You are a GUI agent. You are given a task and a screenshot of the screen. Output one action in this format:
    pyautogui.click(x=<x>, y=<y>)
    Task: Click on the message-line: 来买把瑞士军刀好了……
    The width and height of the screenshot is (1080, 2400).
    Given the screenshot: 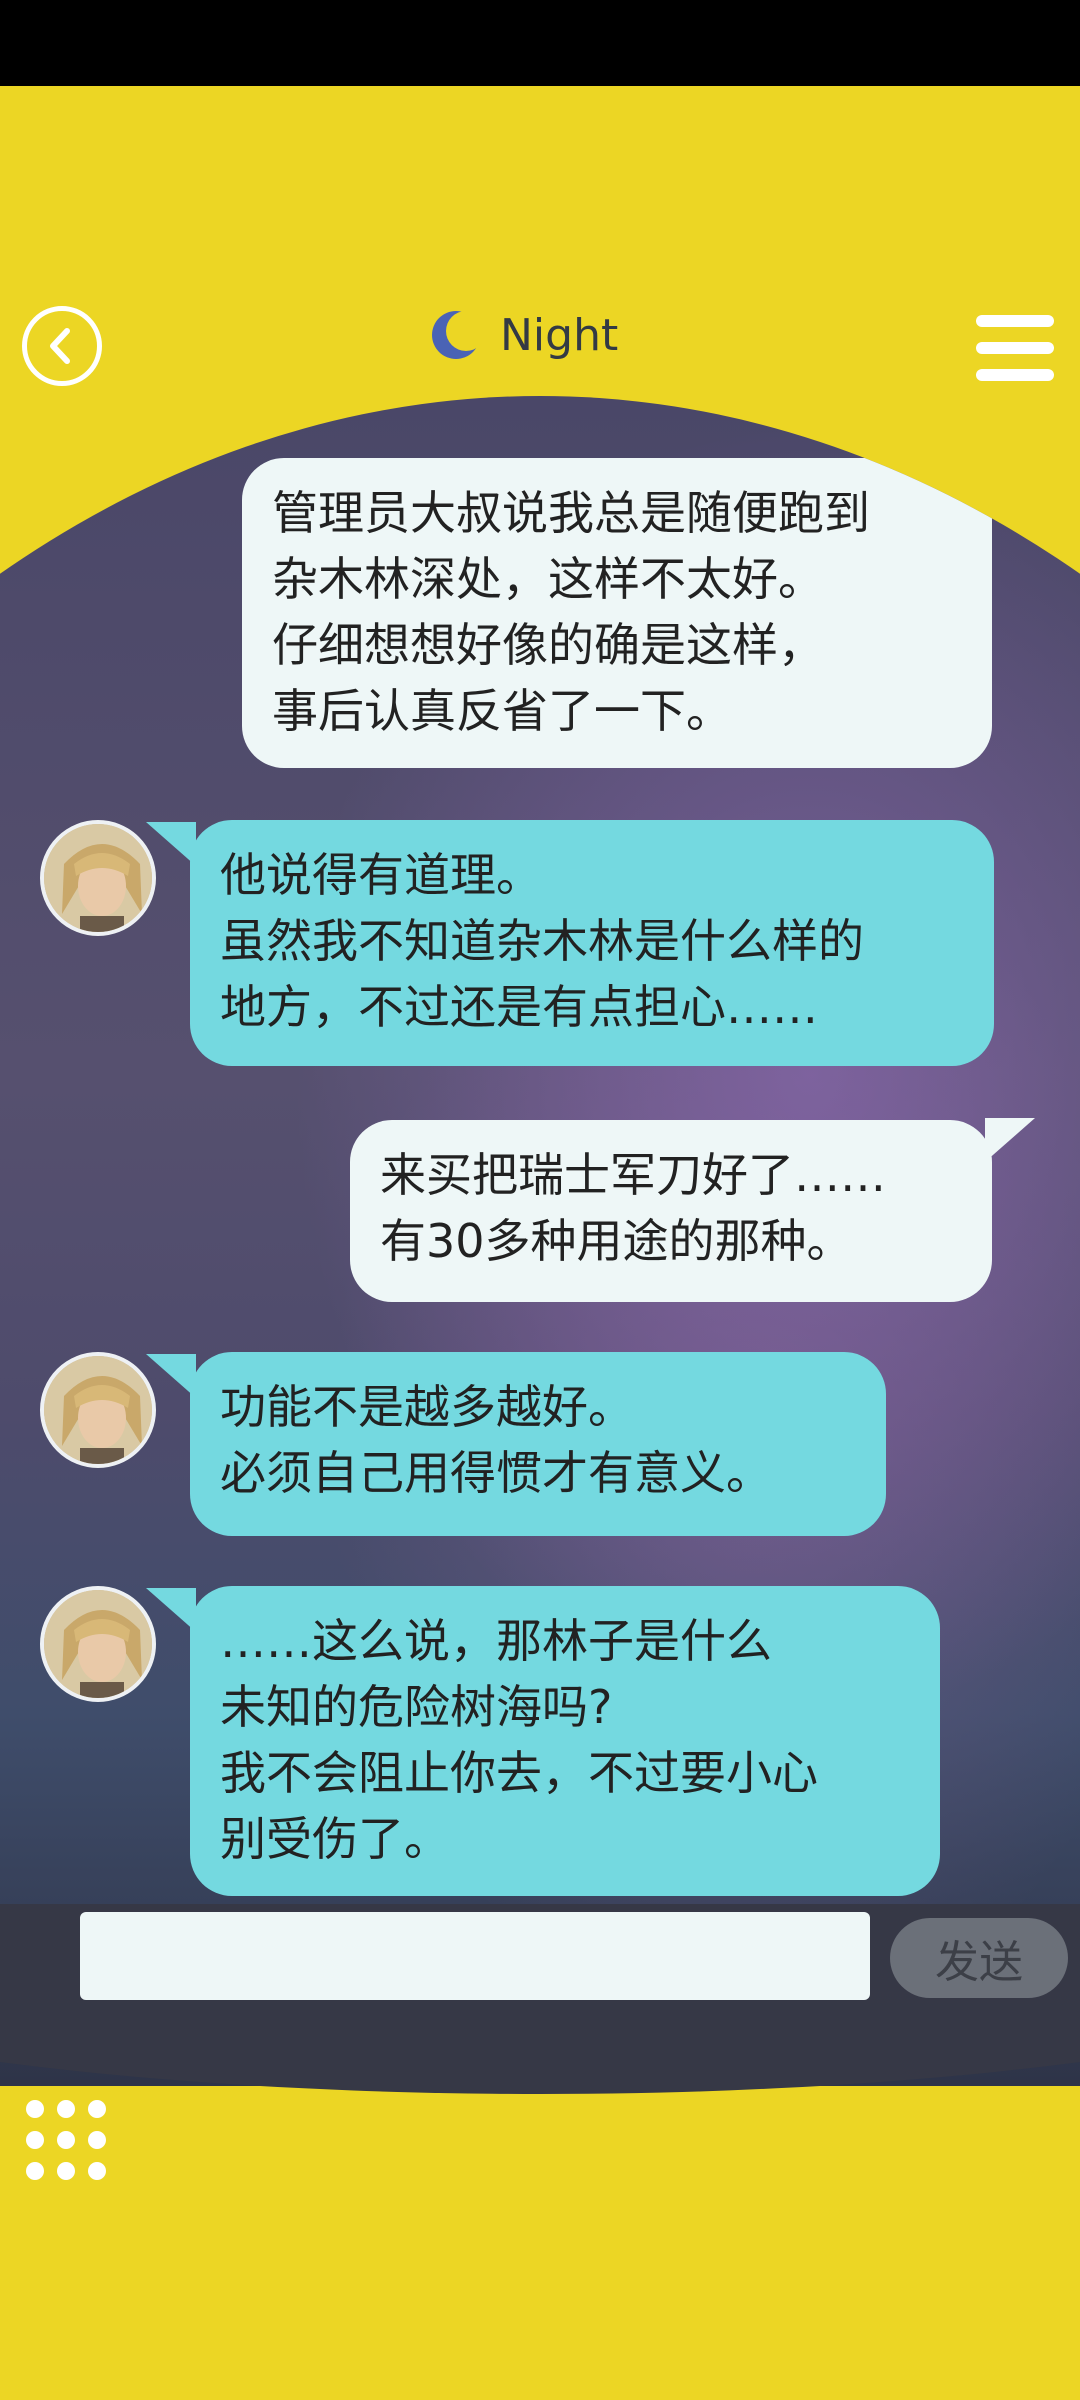 What is the action you would take?
    pyautogui.click(x=633, y=1175)
    